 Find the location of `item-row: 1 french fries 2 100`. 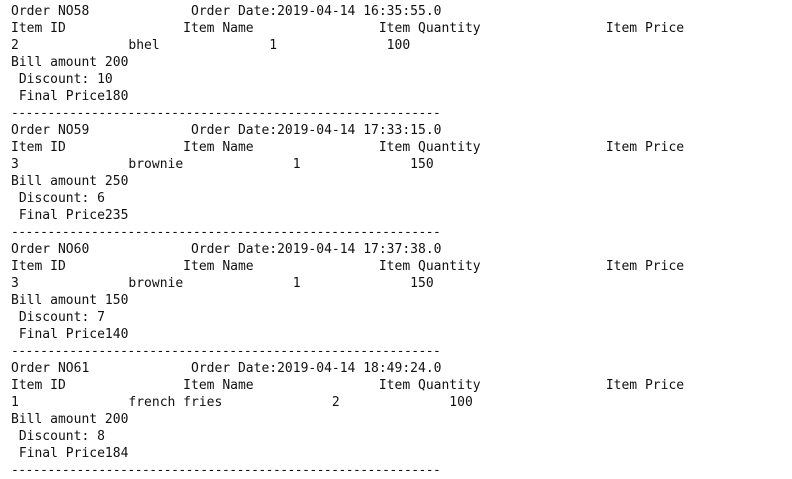

item-row: 1 french fries 2 100 is located at coordinates (242, 402).